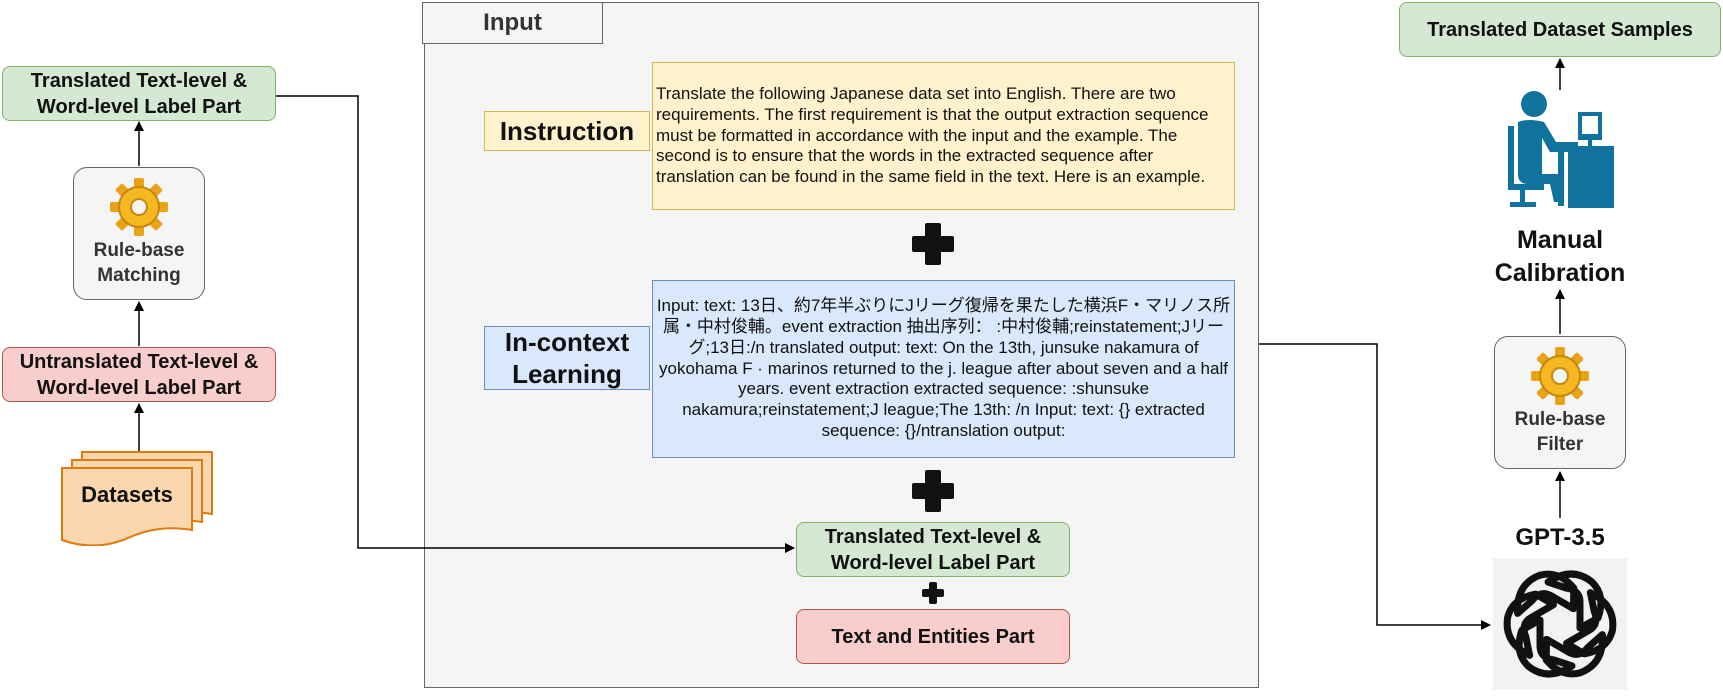  Describe the element at coordinates (567, 358) in the screenshot. I see `in-context-learning-label: In-context Learning` at that location.